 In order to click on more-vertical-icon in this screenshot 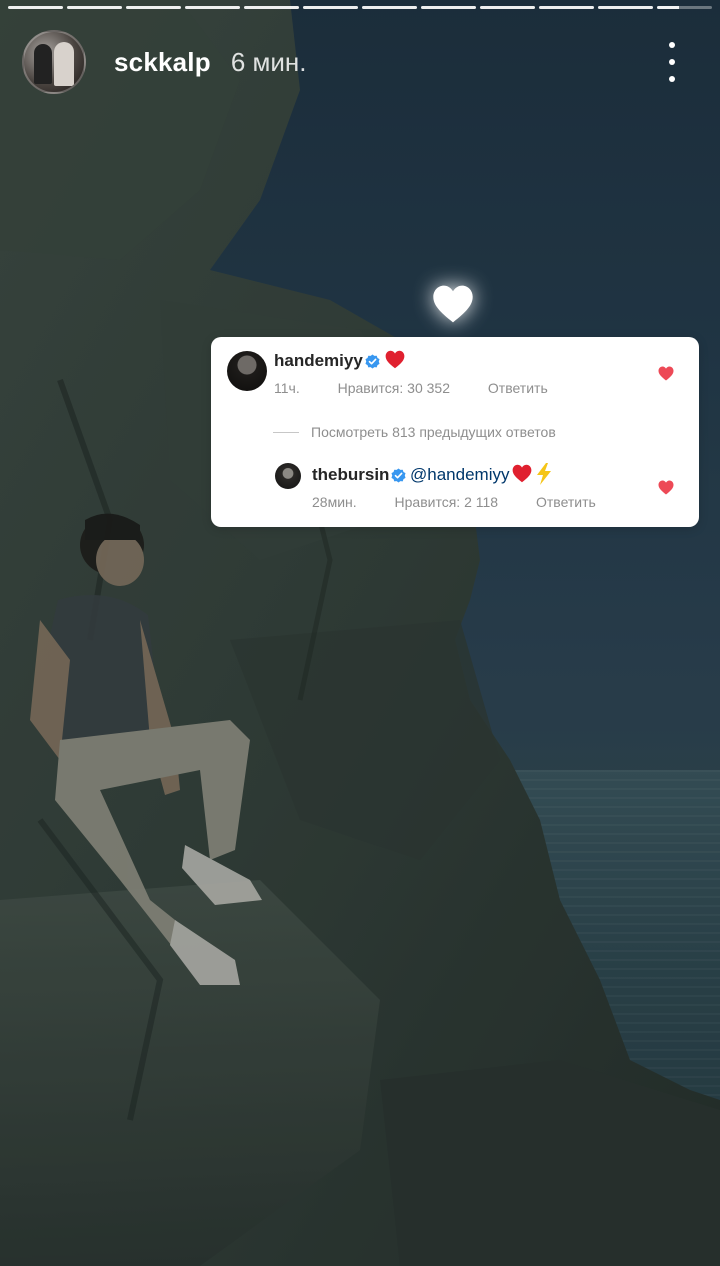, I will do `click(672, 62)`.